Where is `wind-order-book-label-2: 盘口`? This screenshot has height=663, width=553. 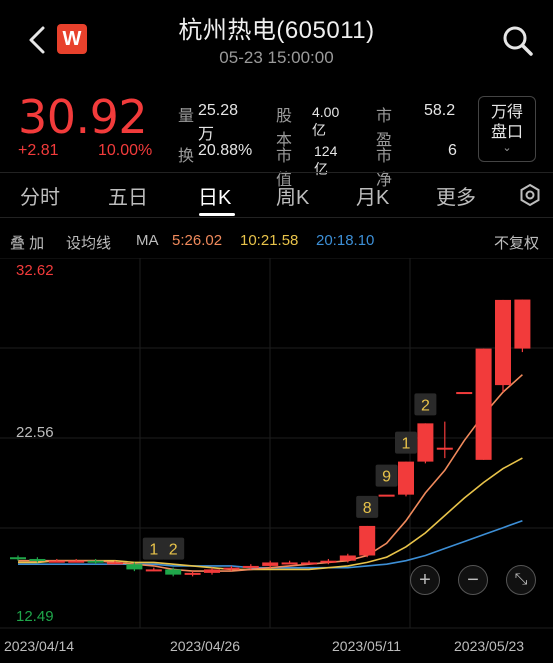 wind-order-book-label-2: 盘口 is located at coordinates (506, 132).